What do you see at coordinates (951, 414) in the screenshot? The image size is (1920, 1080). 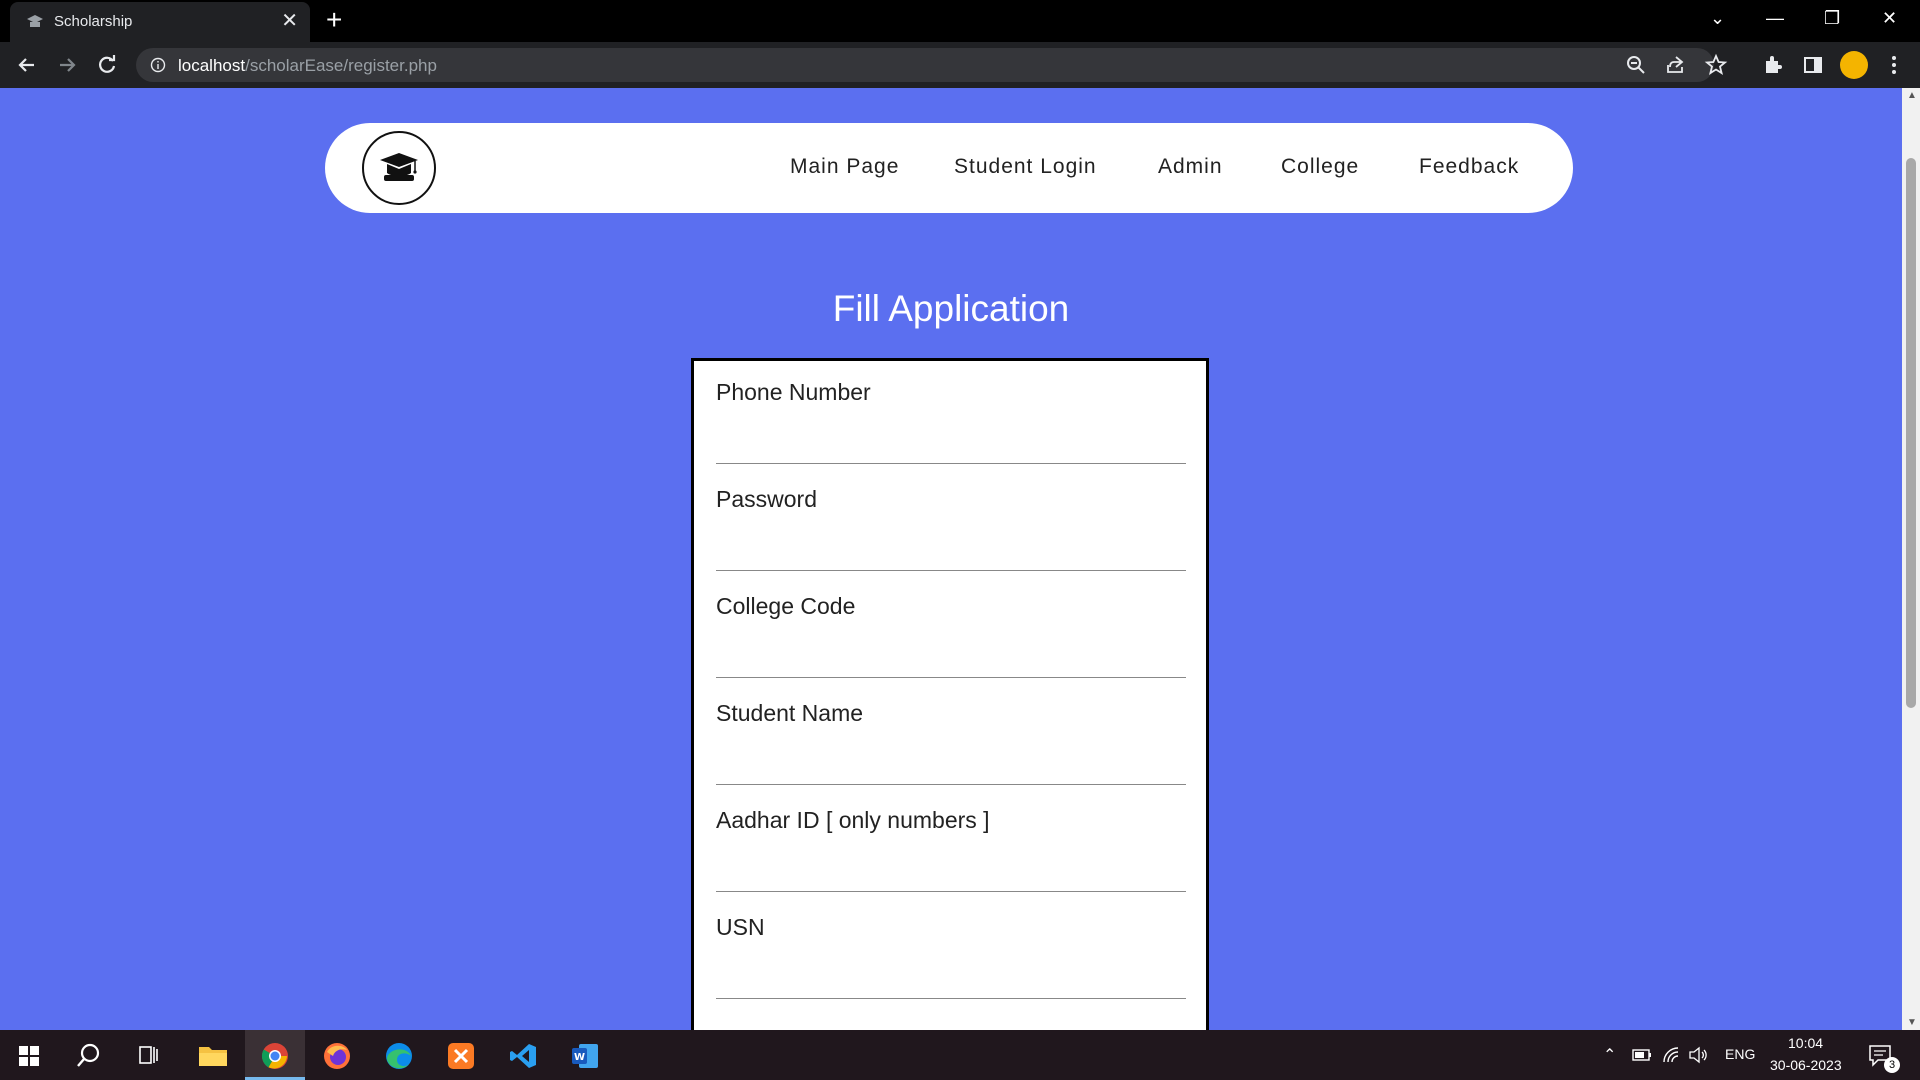 I see `phone-number-field: Phone Number` at bounding box center [951, 414].